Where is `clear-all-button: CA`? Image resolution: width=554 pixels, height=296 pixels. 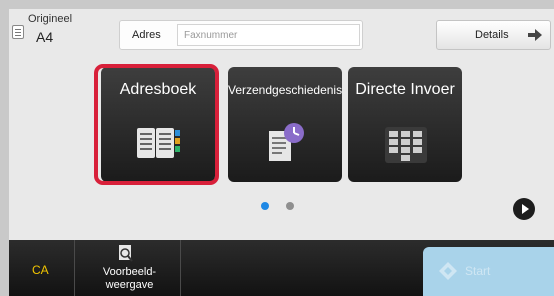 clear-all-button: CA is located at coordinates (42, 268).